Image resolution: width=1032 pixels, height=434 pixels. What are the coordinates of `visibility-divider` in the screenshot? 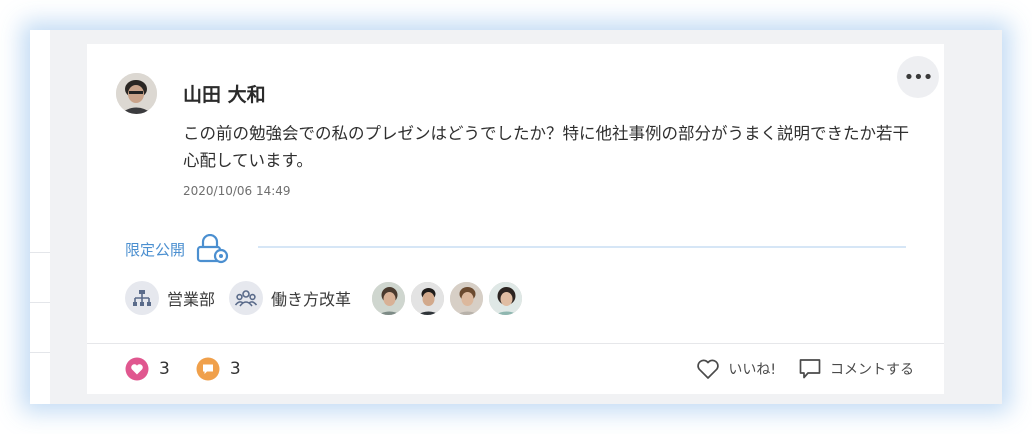 It's located at (582, 247).